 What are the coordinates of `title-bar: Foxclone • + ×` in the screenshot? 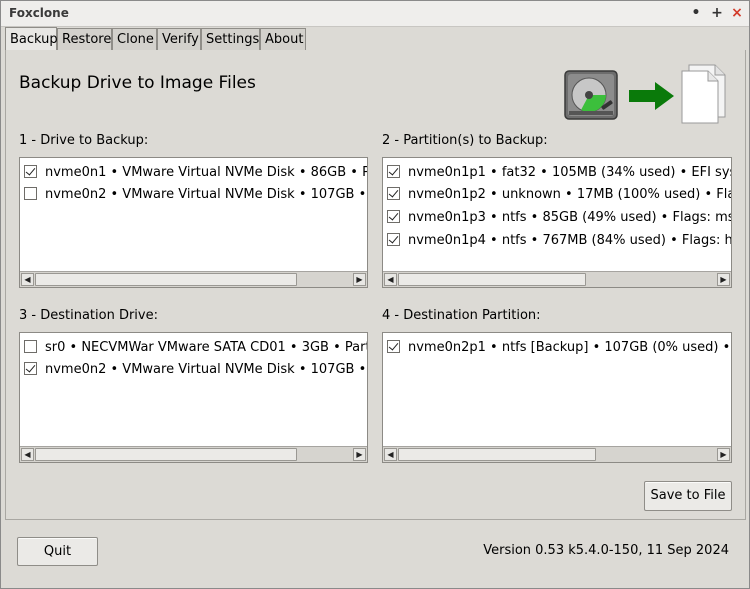 It's located at (375, 14).